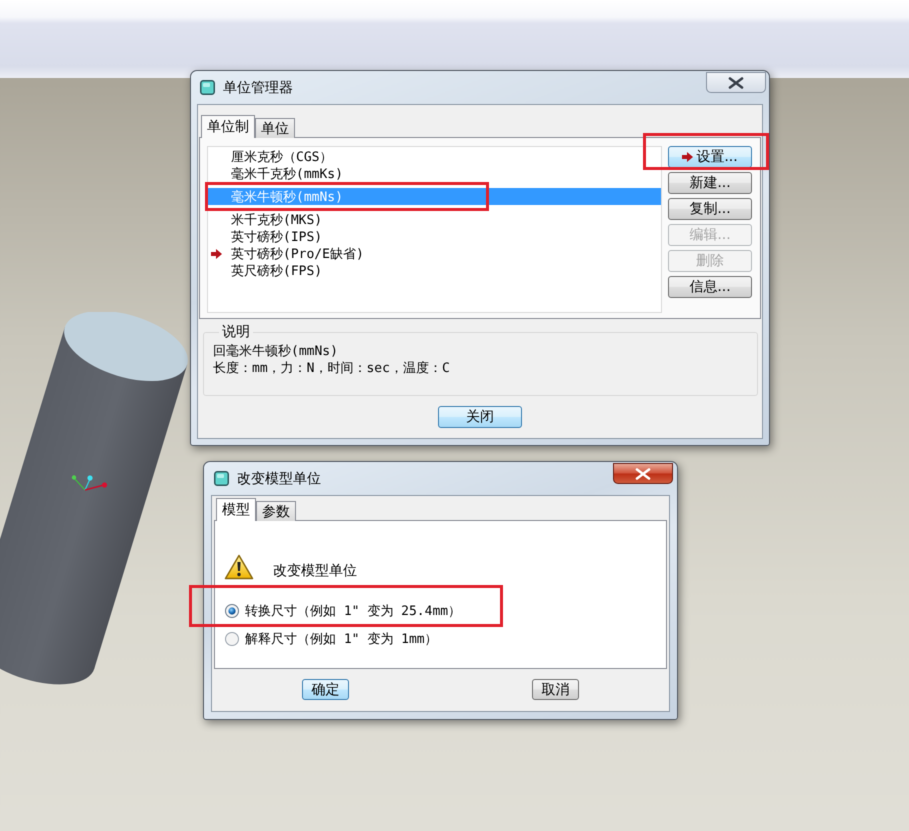 The image size is (909, 831). What do you see at coordinates (275, 128) in the screenshot?
I see `tab: 单位` at bounding box center [275, 128].